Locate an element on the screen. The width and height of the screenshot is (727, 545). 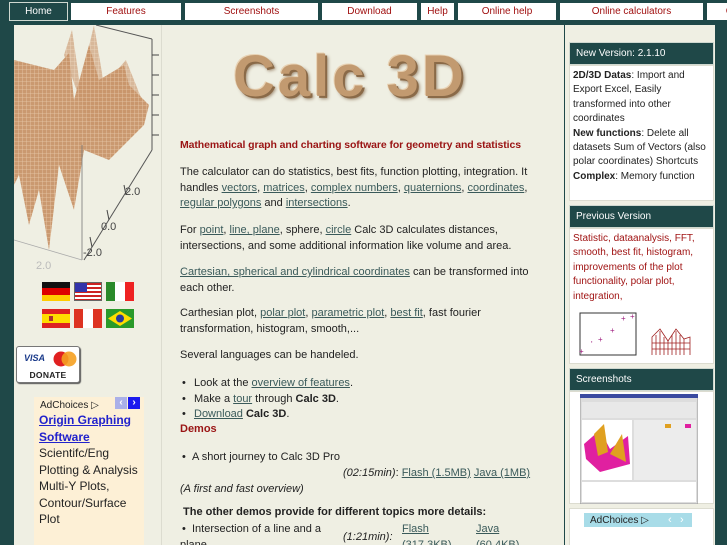
nav-online-calculators: Online calculators is located at coordinates (631, 11).